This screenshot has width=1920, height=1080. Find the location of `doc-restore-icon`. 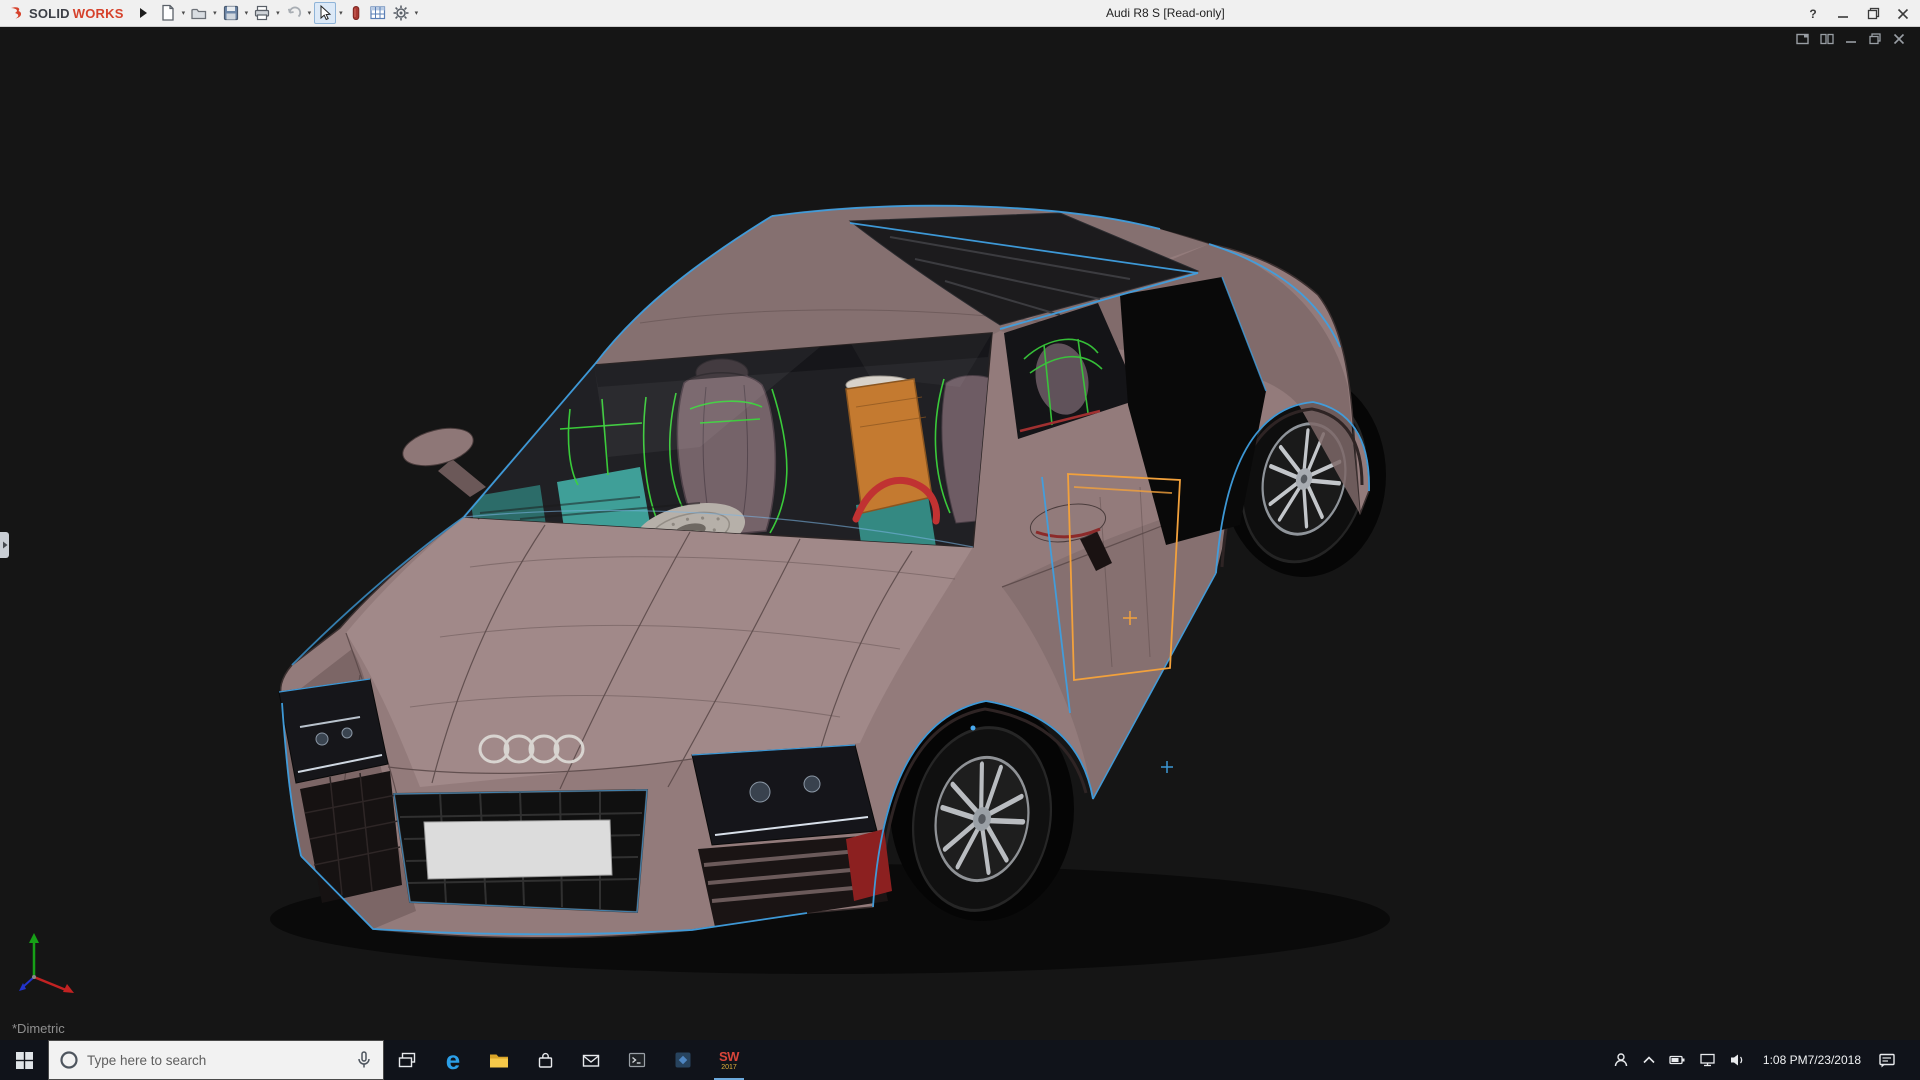

doc-restore-icon is located at coordinates (1875, 39).